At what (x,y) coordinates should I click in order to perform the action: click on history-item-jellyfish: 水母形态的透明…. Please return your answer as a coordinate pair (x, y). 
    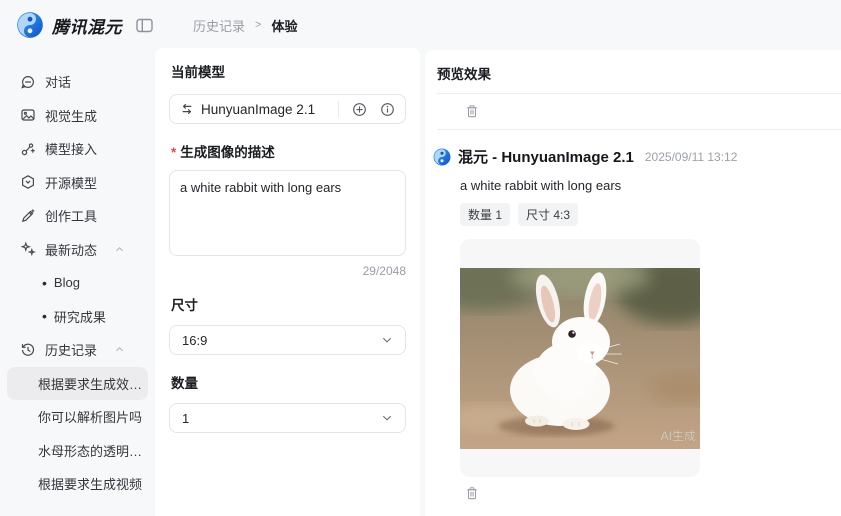
    Looking at the image, I should click on (77, 451).